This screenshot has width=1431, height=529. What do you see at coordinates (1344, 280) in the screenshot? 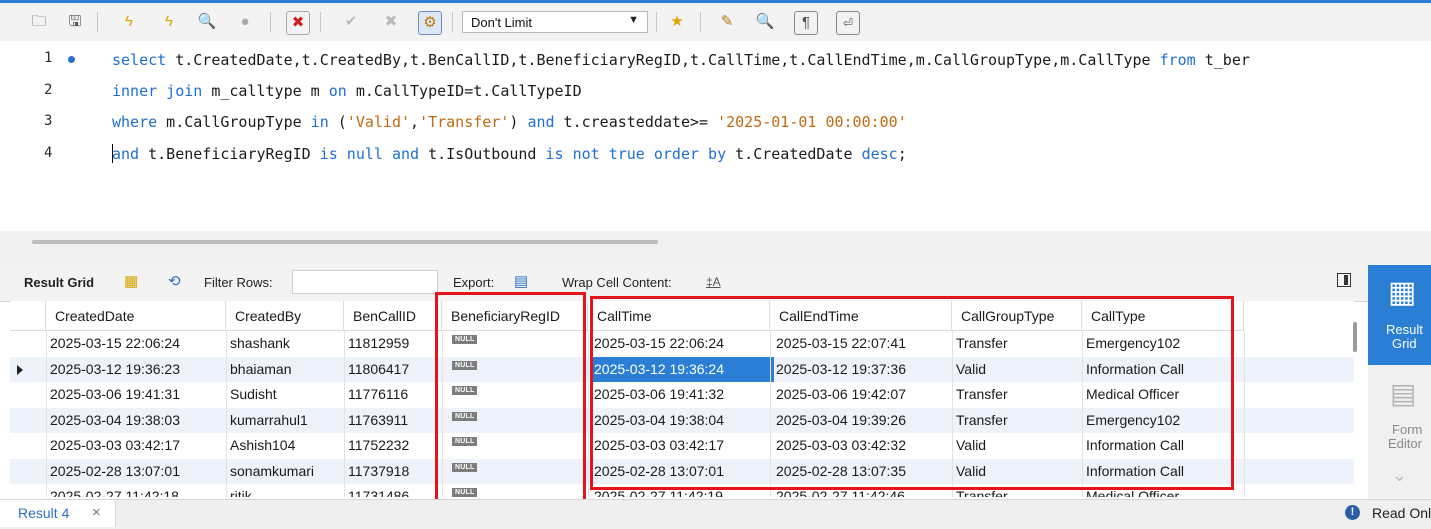
I see `toggle-side-panel-icon` at bounding box center [1344, 280].